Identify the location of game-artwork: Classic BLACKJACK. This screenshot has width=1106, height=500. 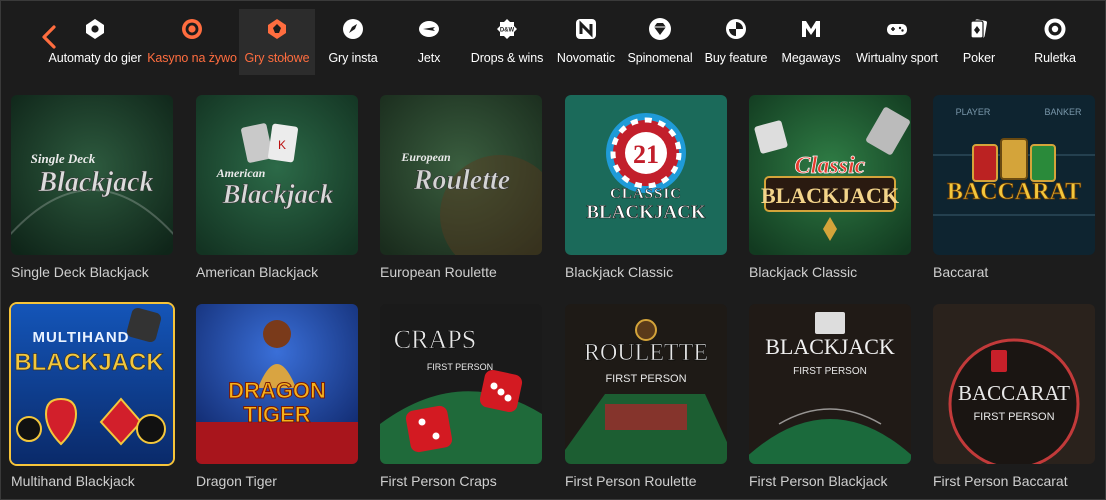
(830, 175).